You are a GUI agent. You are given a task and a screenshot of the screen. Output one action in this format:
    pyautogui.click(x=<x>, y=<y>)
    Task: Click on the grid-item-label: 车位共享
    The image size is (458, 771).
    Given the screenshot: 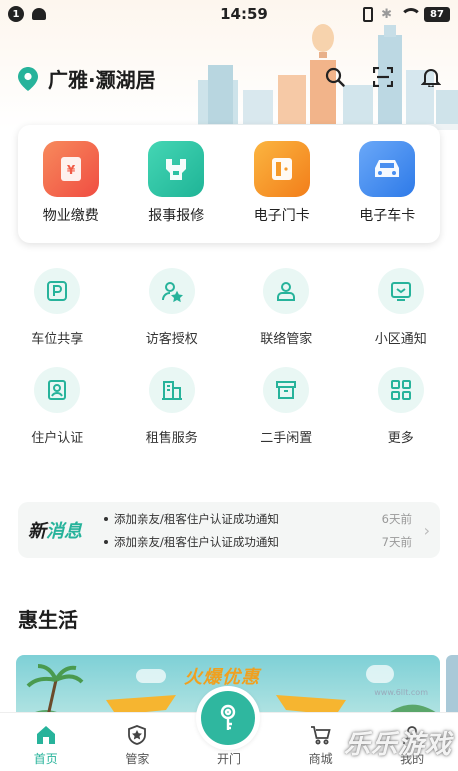 What is the action you would take?
    pyautogui.click(x=57, y=339)
    